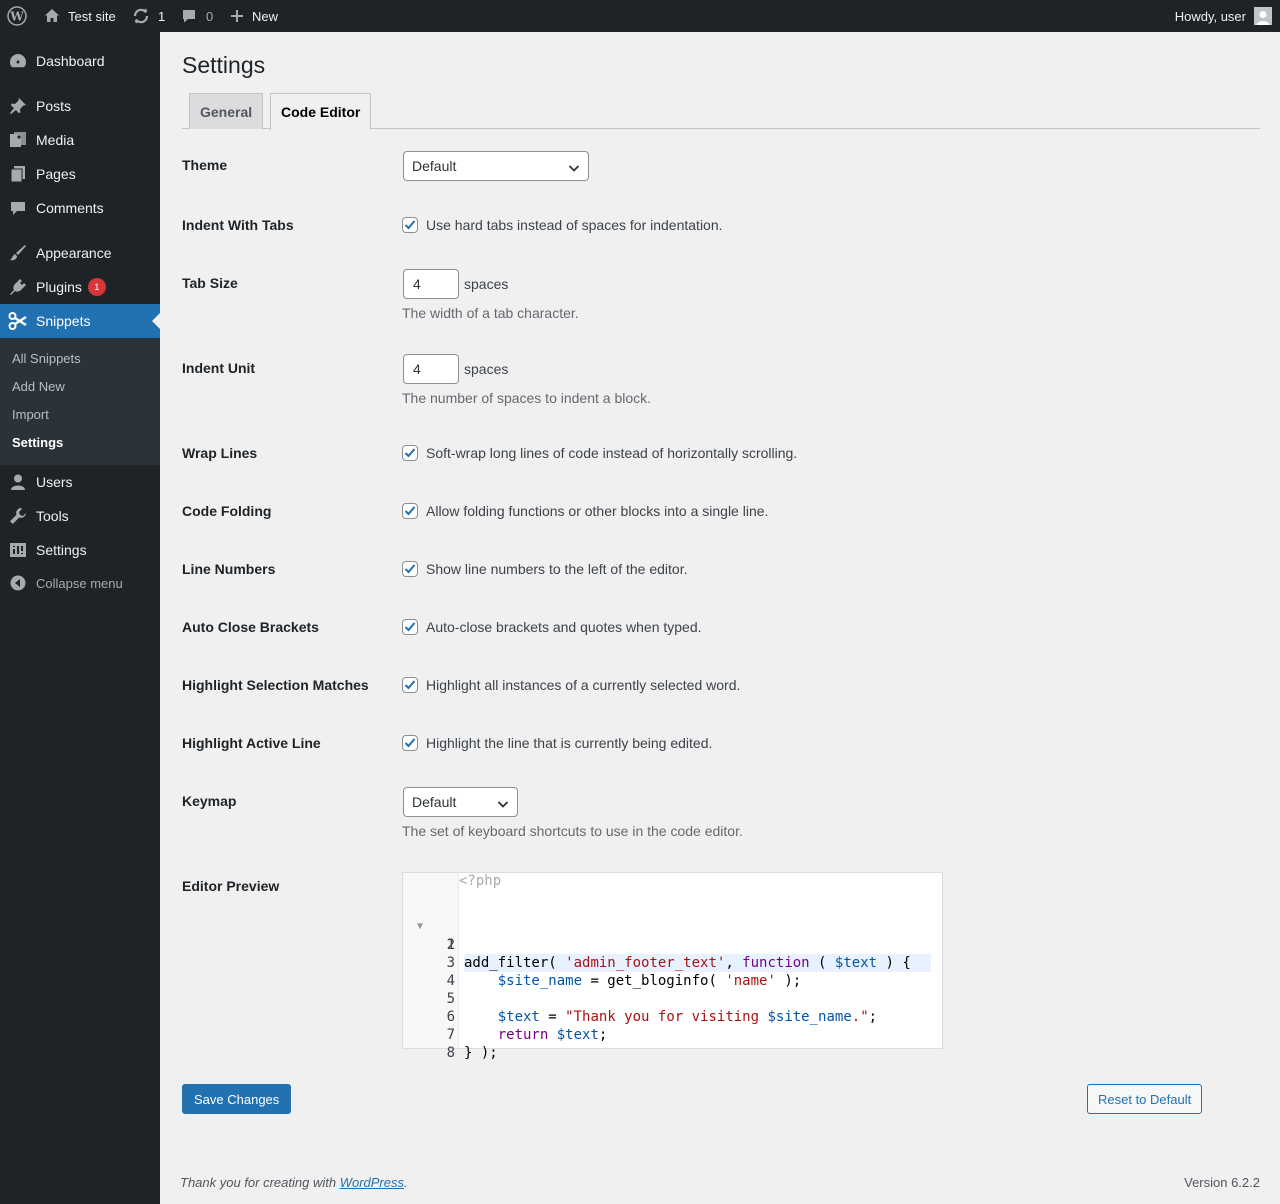  I want to click on sidebar-item-label: Tools, so click(52, 516).